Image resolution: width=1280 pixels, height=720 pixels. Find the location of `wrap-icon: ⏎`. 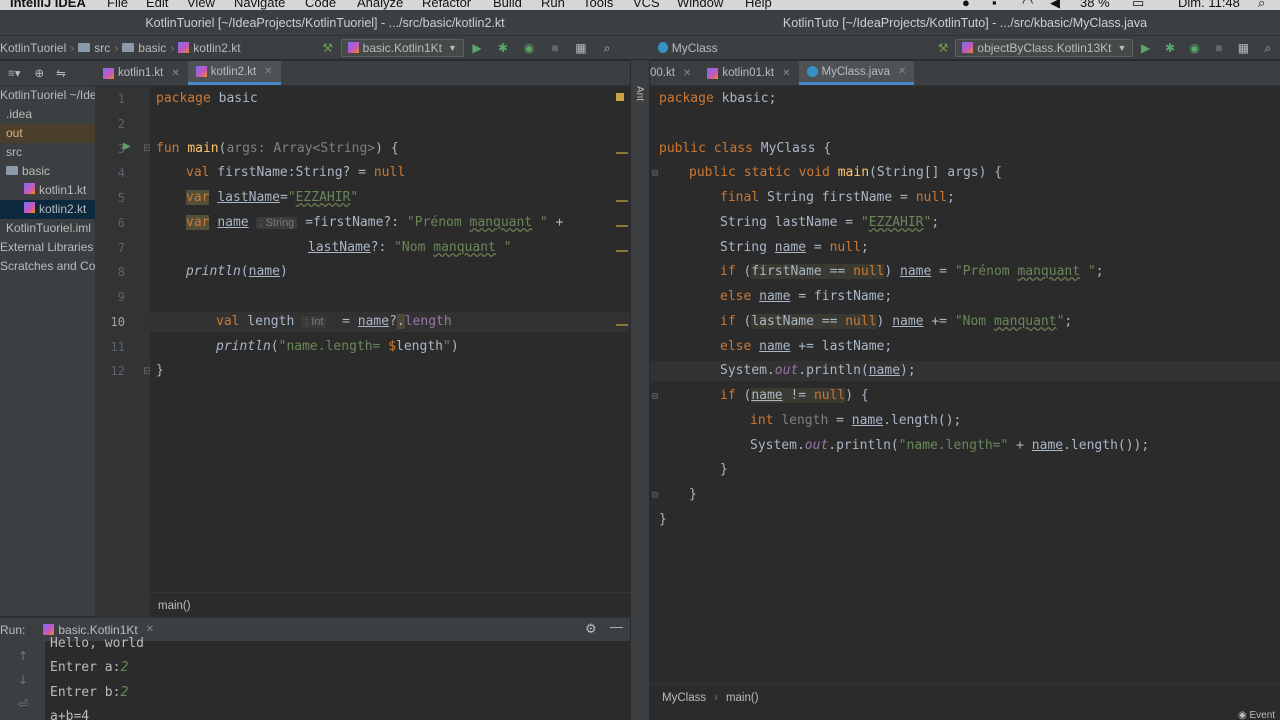

wrap-icon: ⏎ is located at coordinates (23, 704).